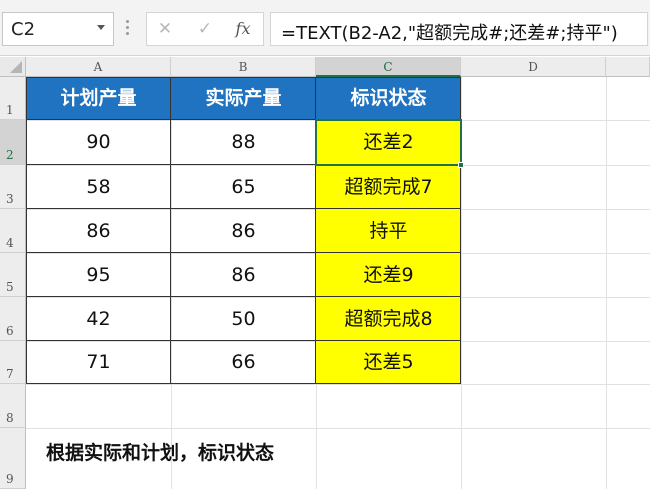 The height and width of the screenshot is (489, 650). I want to click on row-number: 9, so click(10, 479).